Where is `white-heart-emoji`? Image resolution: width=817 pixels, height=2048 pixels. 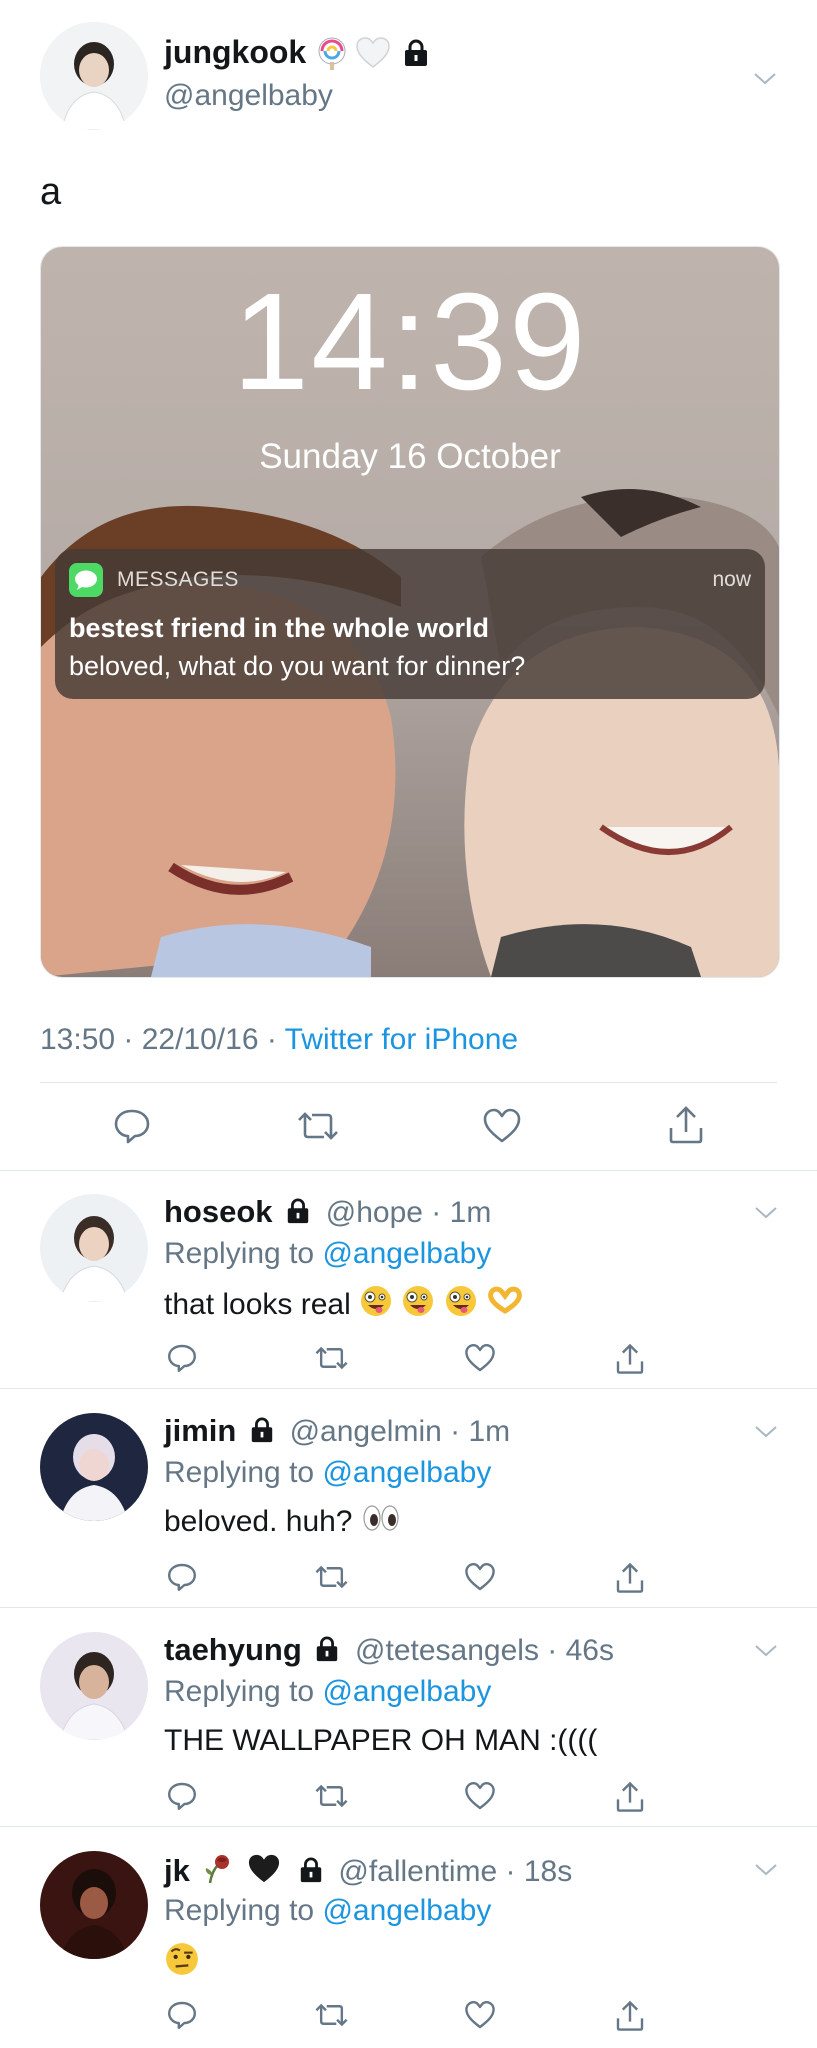
white-heart-emoji is located at coordinates (373, 53).